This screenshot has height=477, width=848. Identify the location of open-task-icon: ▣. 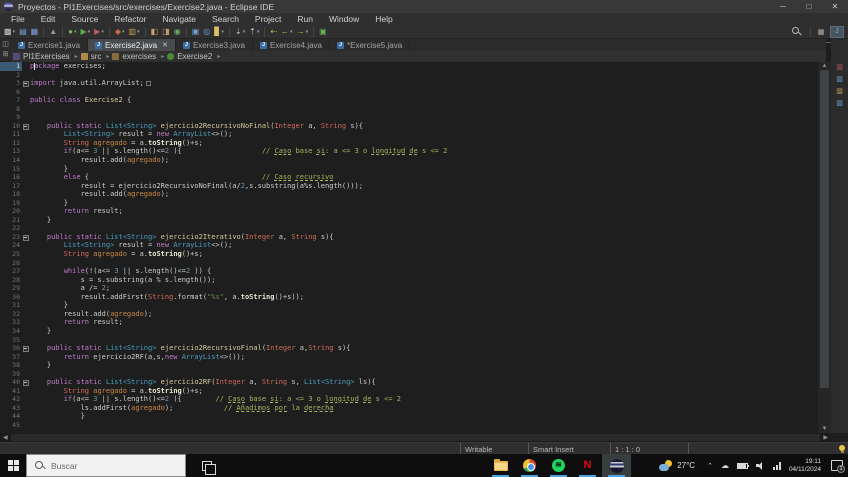
(196, 32).